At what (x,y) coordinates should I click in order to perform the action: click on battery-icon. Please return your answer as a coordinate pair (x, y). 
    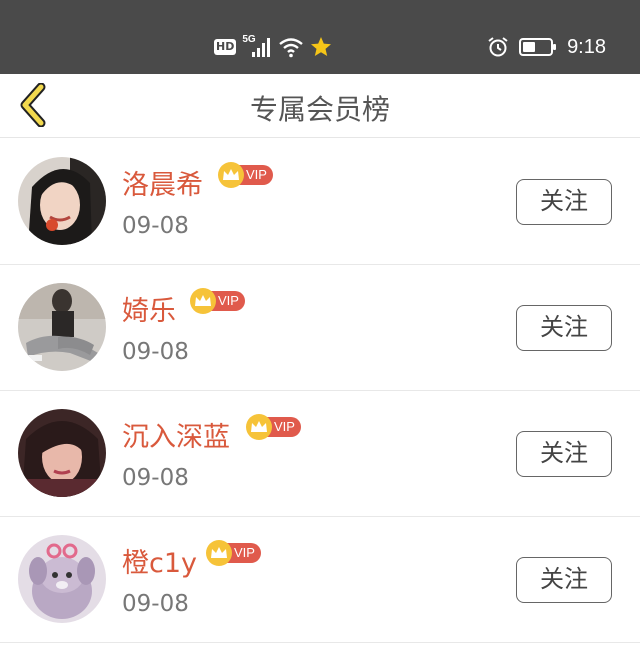
    Looking at the image, I should click on (538, 47).